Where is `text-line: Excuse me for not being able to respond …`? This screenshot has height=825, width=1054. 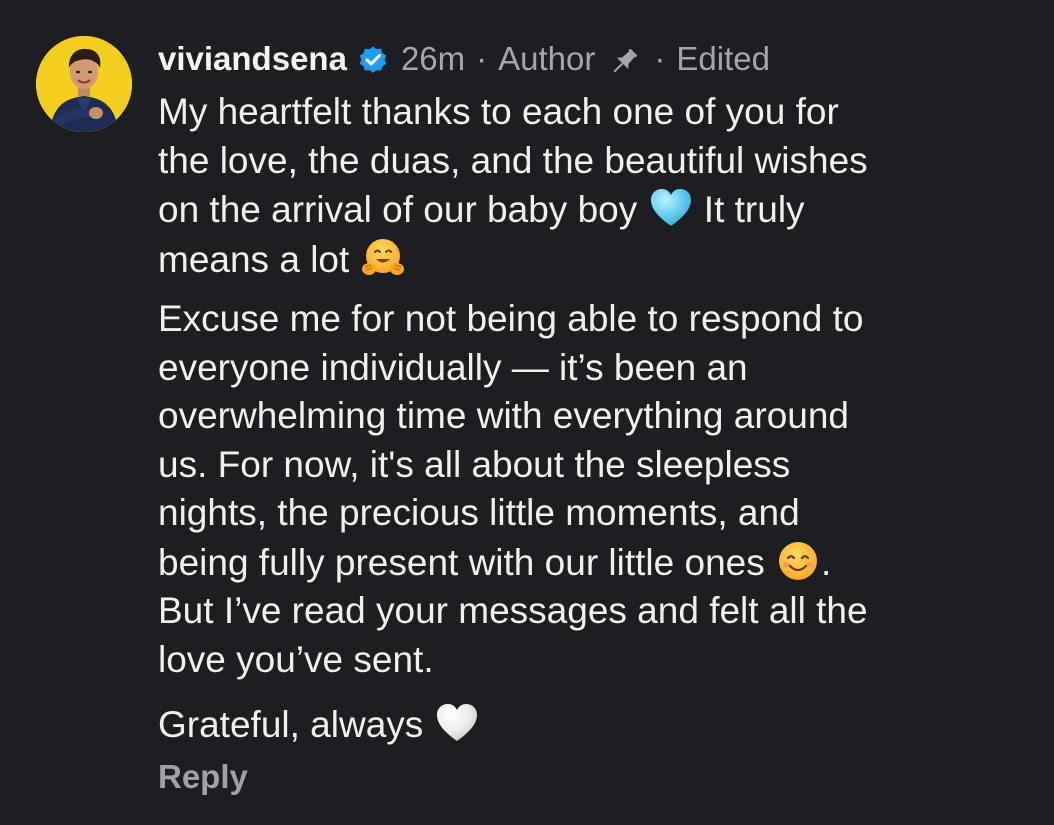 text-line: Excuse me for not being able to respond … is located at coordinates (511, 318).